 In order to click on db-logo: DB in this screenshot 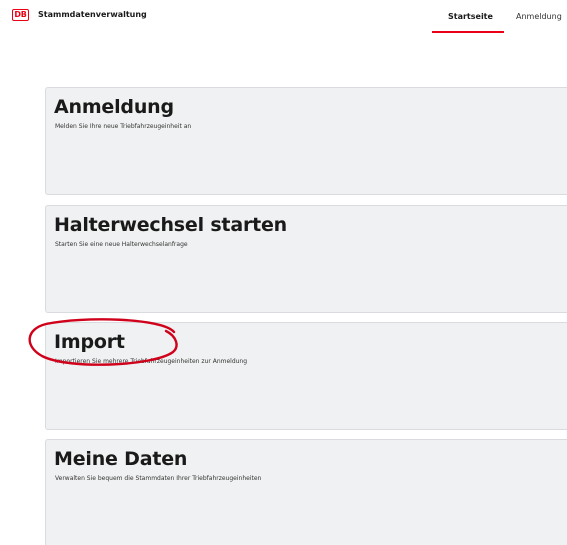, I will do `click(20, 15)`.